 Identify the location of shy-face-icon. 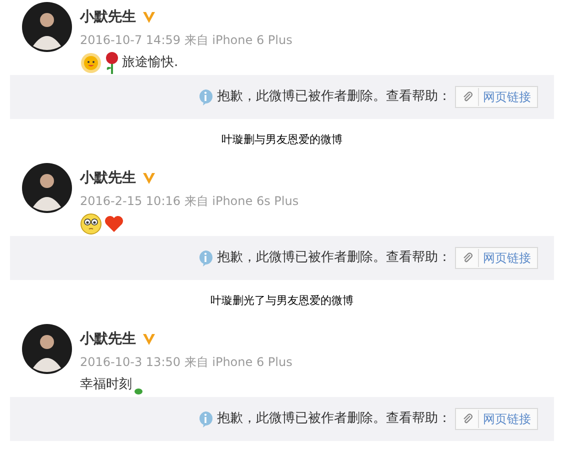
(91, 224).